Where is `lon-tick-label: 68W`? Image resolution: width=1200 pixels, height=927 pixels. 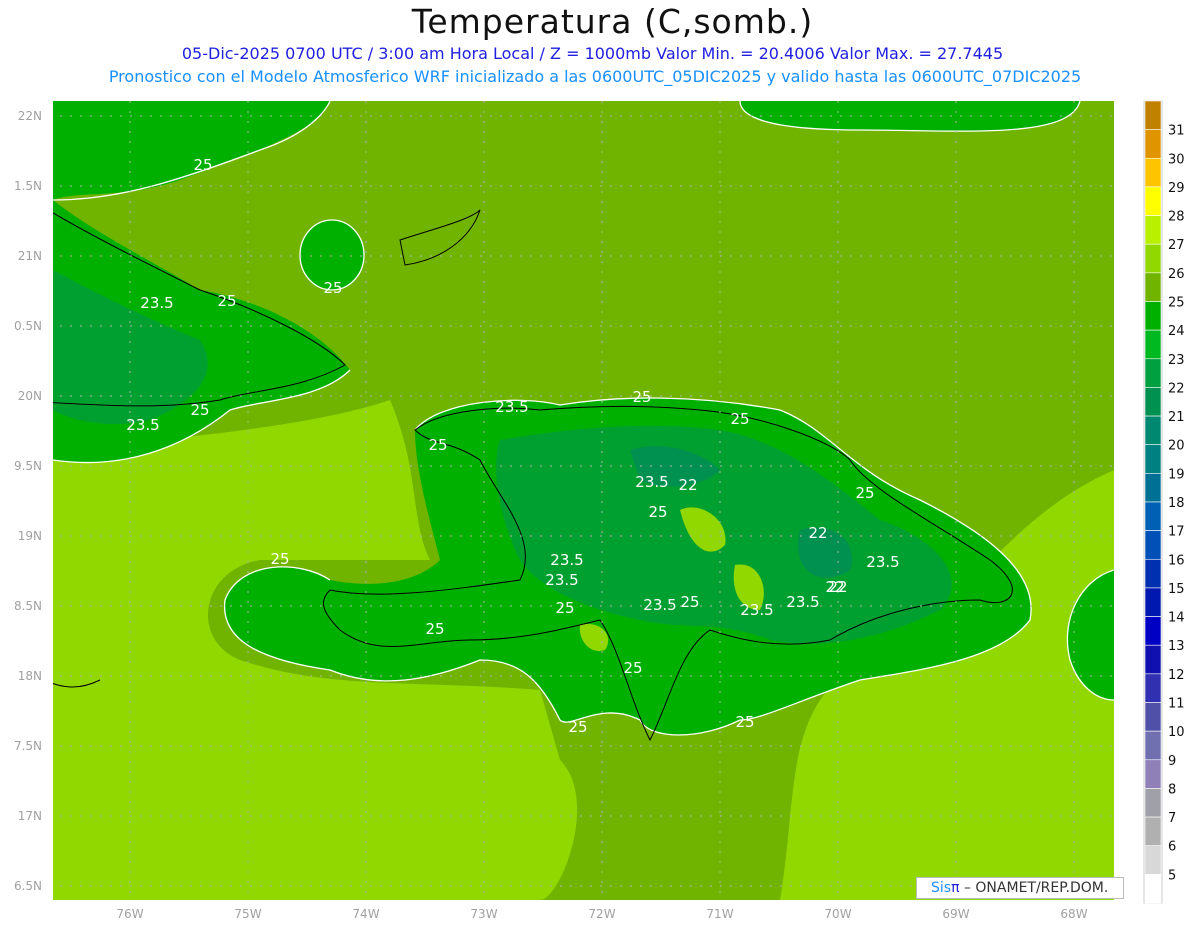
lon-tick-label: 68W is located at coordinates (1073, 914).